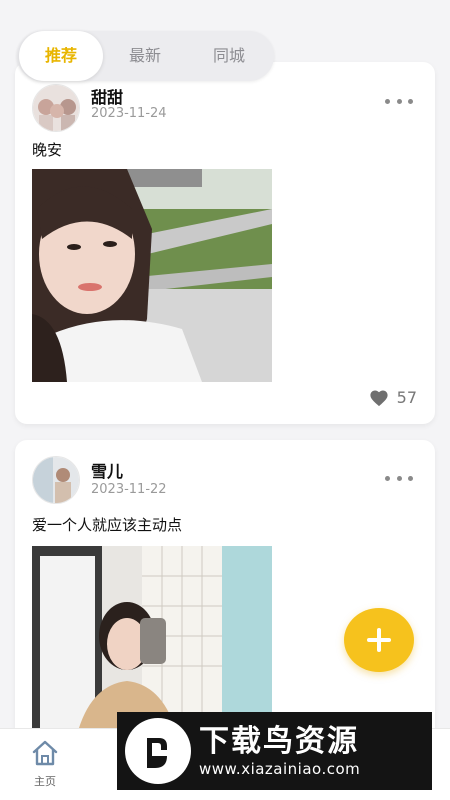 The height and width of the screenshot is (800, 450). I want to click on watermark-banner: 下载鸟资源 www.xiazainiao.com, so click(274, 751).